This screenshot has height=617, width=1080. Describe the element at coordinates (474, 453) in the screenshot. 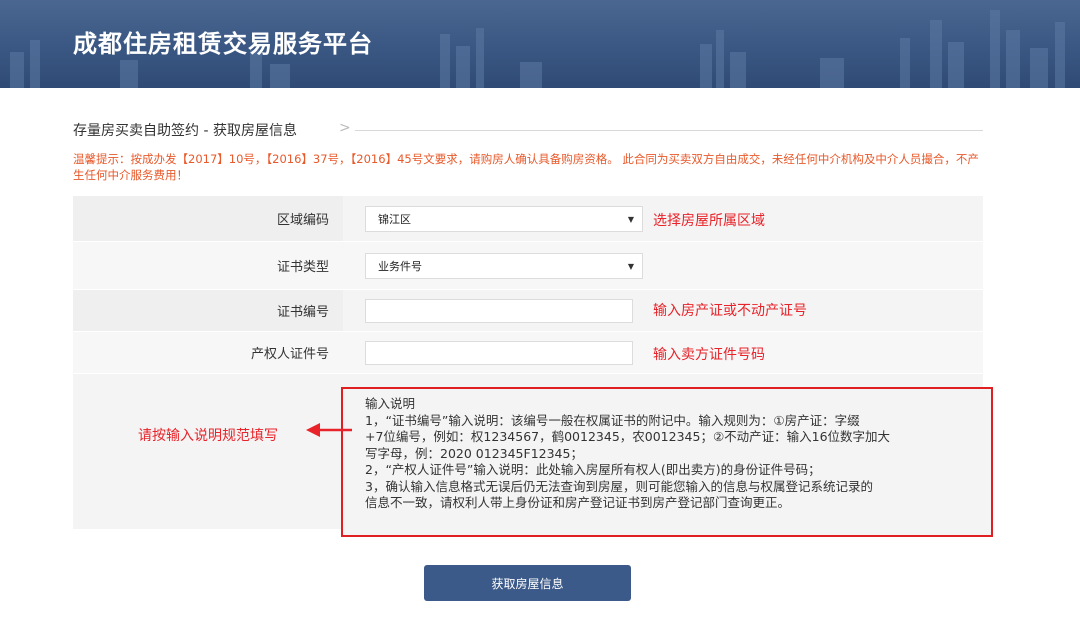

I see `instruction-line: 写字母，例：2020 012345F12345；` at that location.